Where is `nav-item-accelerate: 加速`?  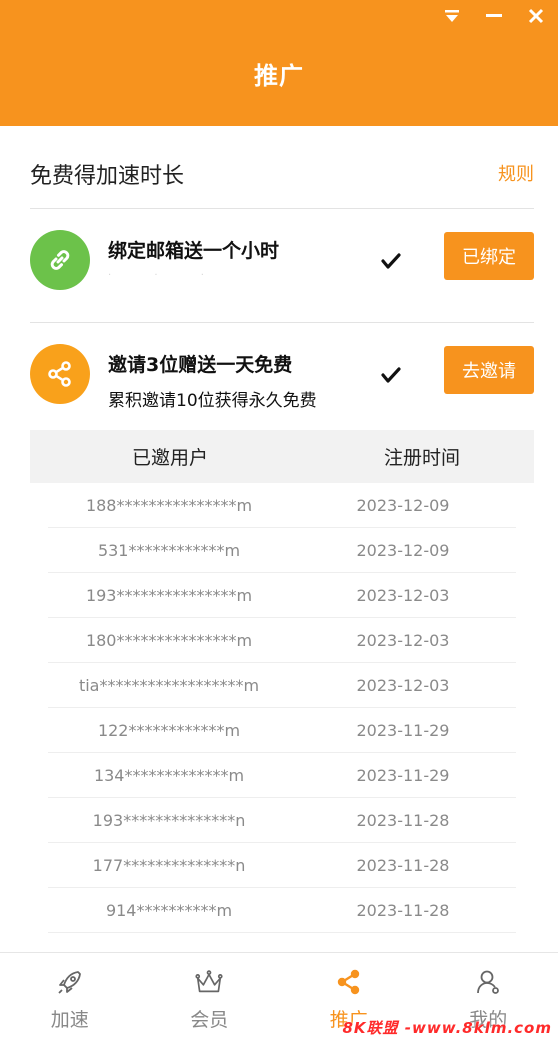 nav-item-accelerate: 加速 is located at coordinates (70, 997).